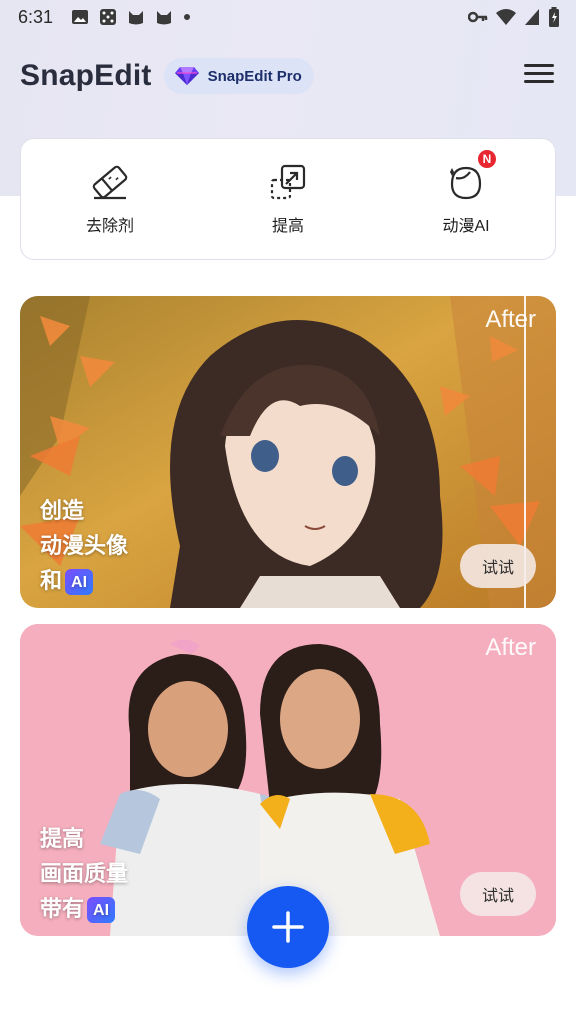 The width and height of the screenshot is (576, 1024). What do you see at coordinates (254, 76) in the screenshot?
I see `pro-label: SnapEdit Pro` at bounding box center [254, 76].